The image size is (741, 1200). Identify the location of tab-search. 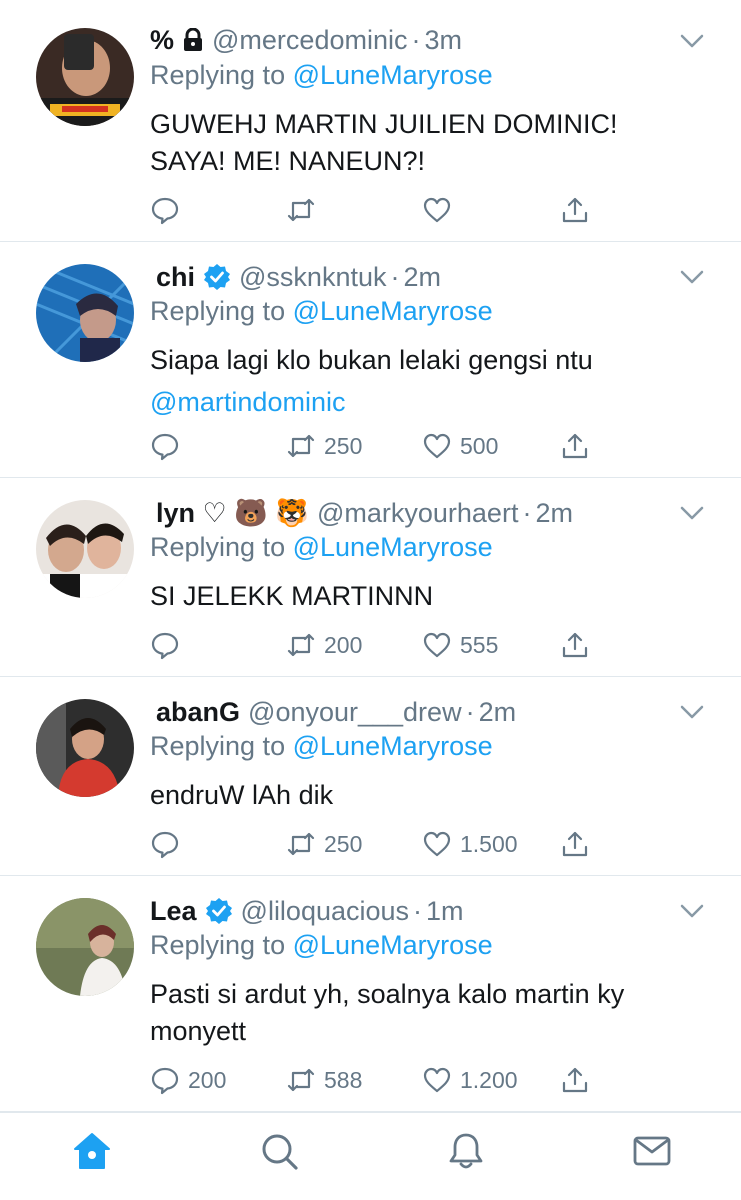
(279, 1151).